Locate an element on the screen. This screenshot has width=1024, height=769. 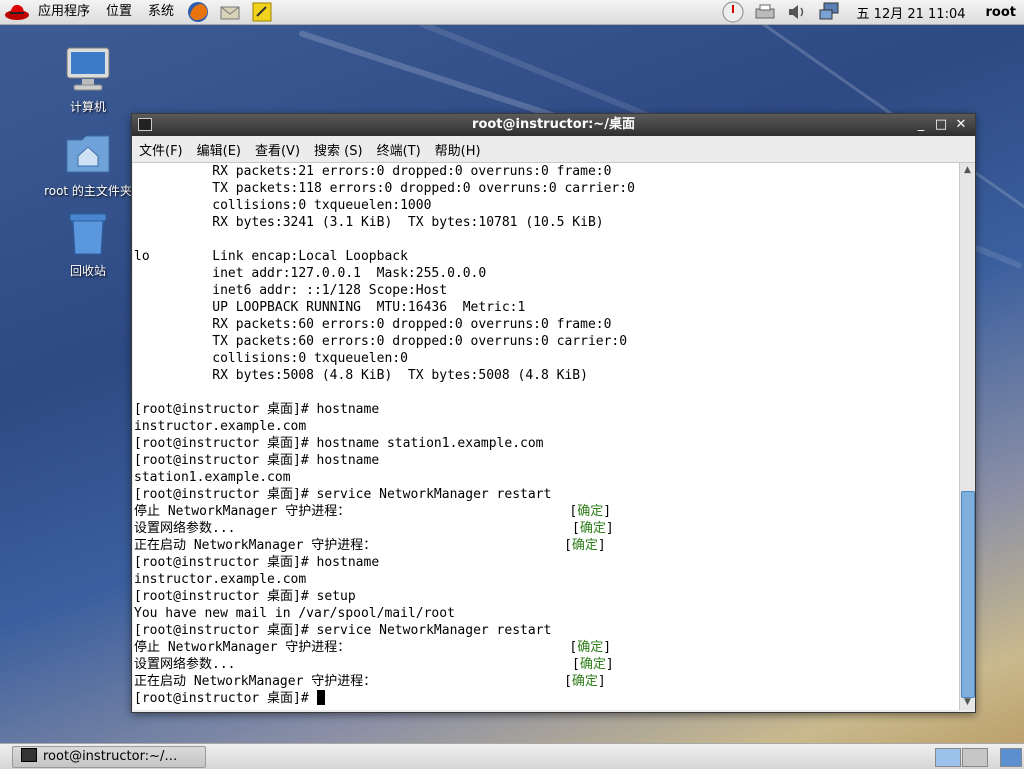
menu-terminal: 终端(T) is located at coordinates (399, 149).